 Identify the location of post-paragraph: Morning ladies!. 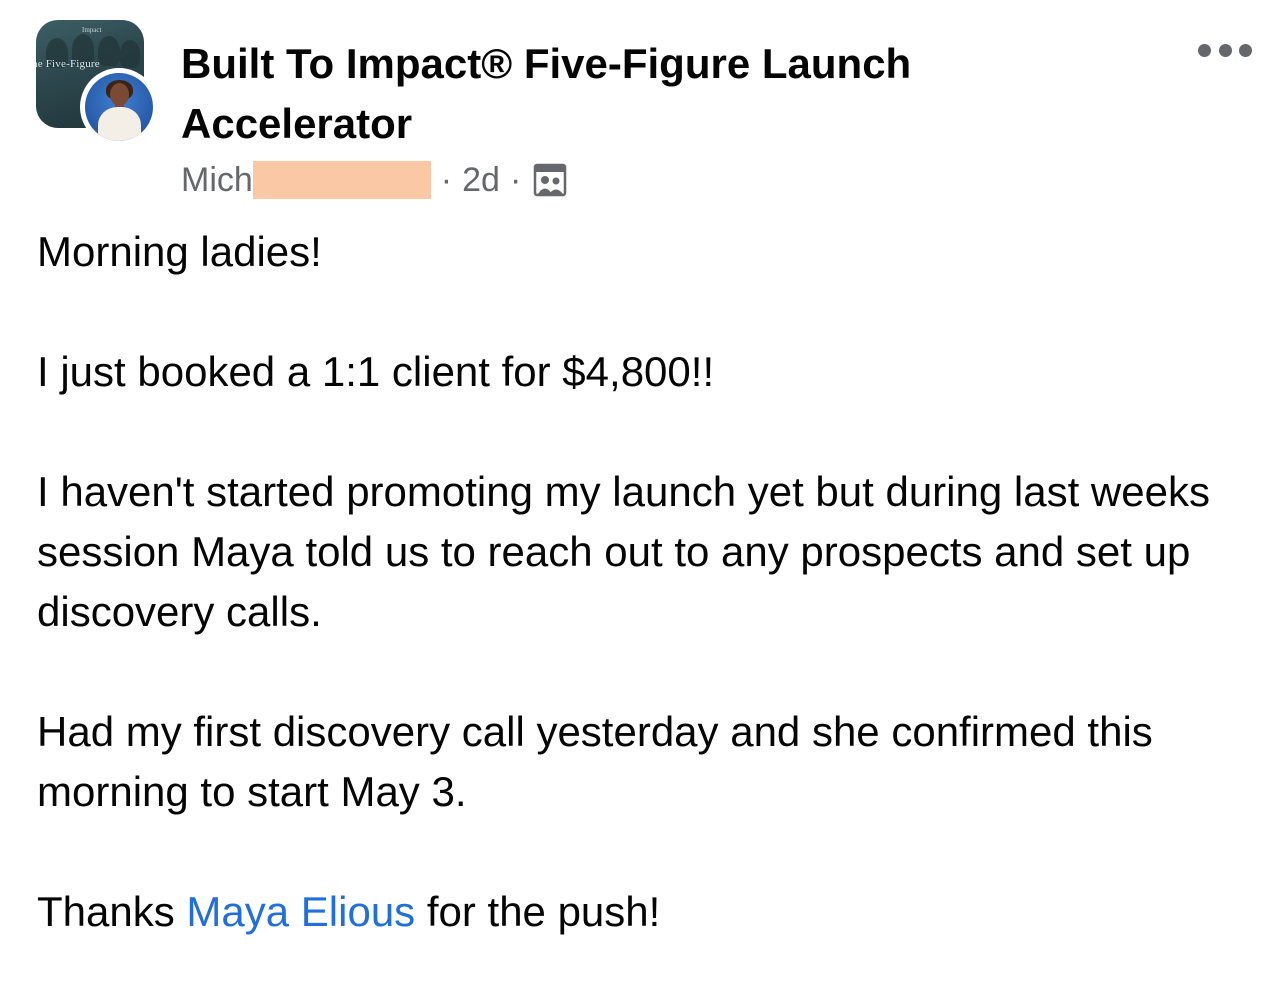
(179, 251).